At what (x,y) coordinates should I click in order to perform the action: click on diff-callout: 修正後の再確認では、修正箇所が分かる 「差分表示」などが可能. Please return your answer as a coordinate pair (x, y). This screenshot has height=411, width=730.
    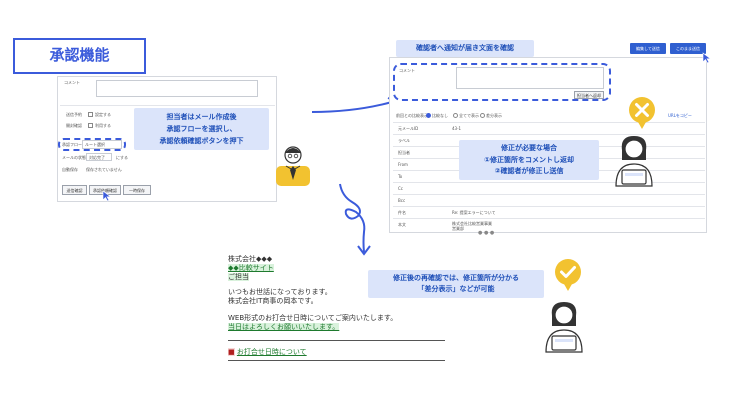
    Looking at the image, I should click on (456, 284).